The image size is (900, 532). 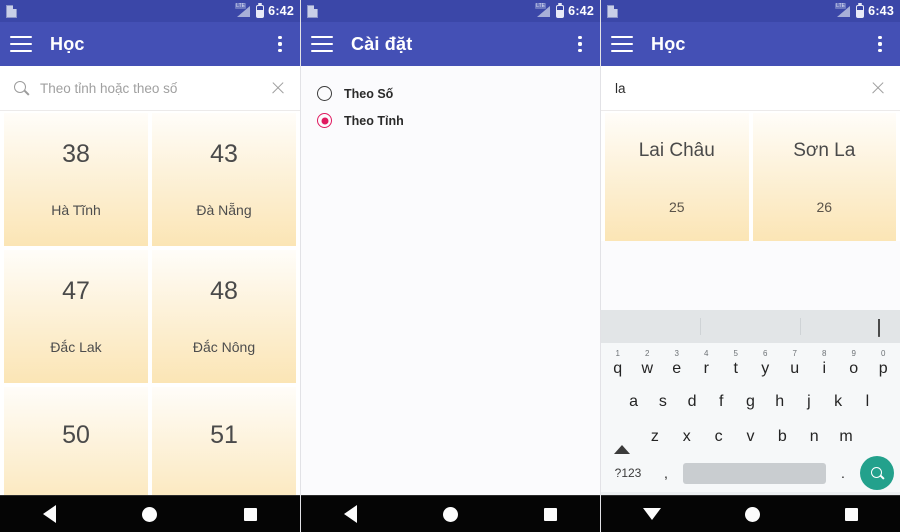 I want to click on province-number: 43, so click(x=224, y=154).